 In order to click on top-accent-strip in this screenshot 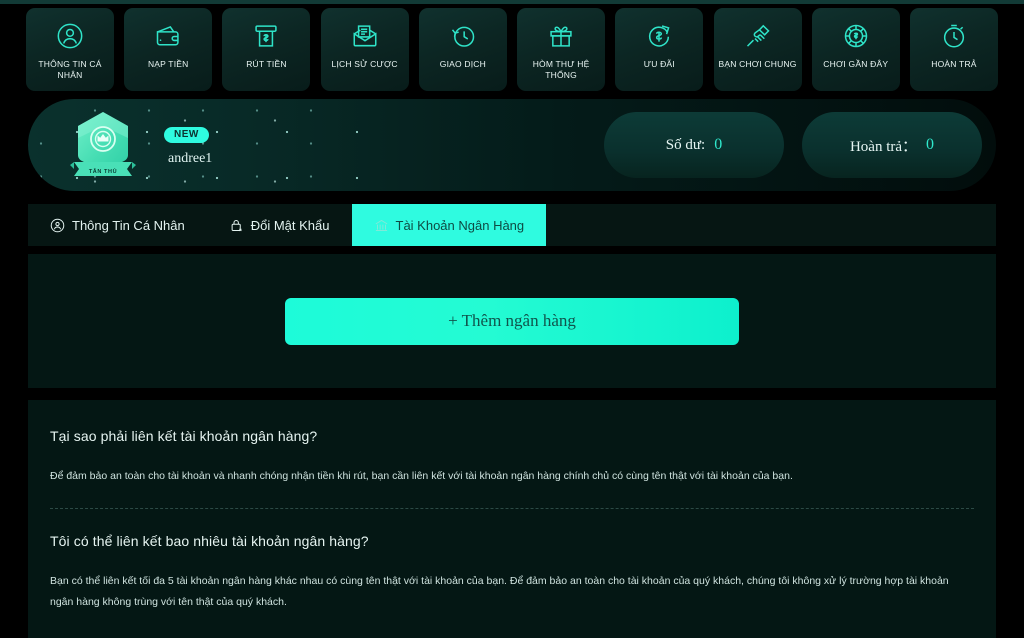, I will do `click(512, 2)`.